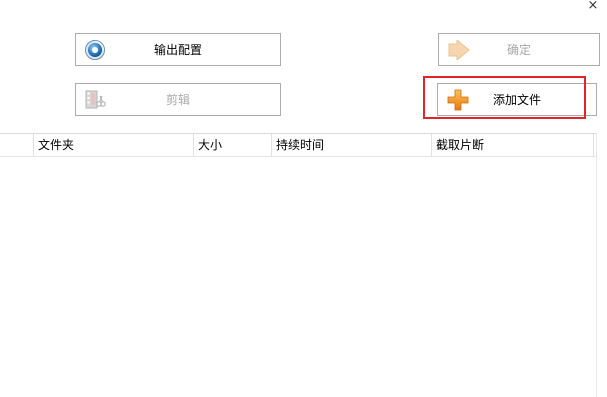 The image size is (607, 397). I want to click on cut-button: 剪辑, so click(178, 99).